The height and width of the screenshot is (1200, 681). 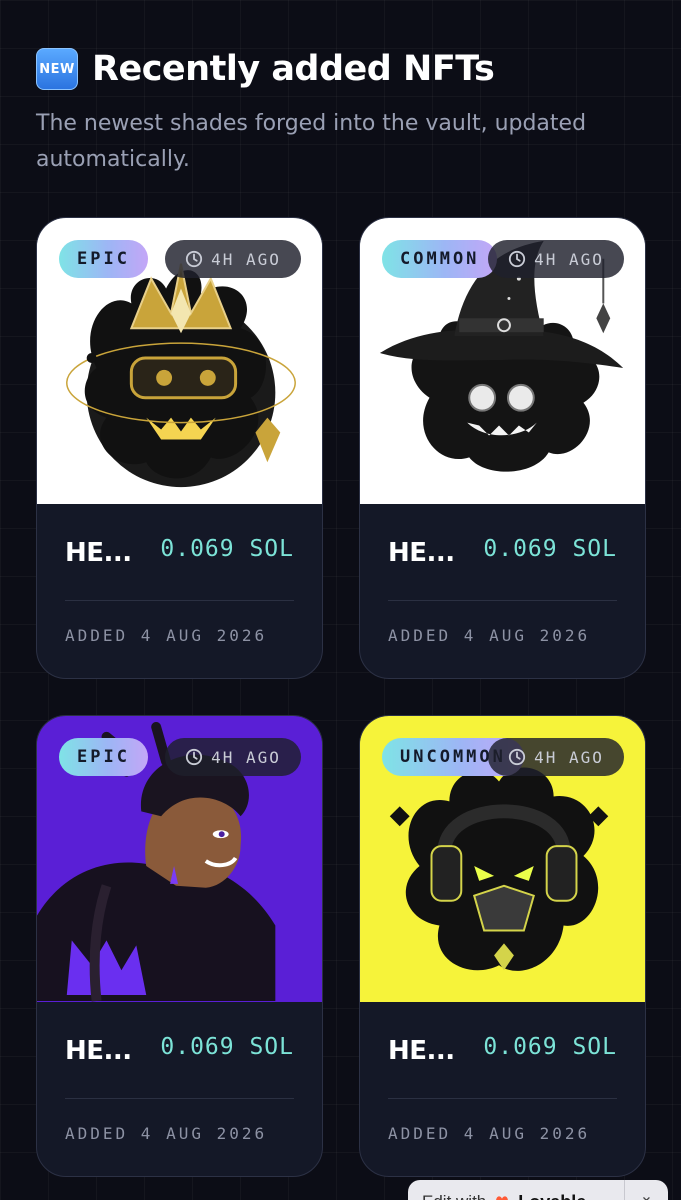 I want to click on lovable-logo-icon, so click(x=502, y=1198).